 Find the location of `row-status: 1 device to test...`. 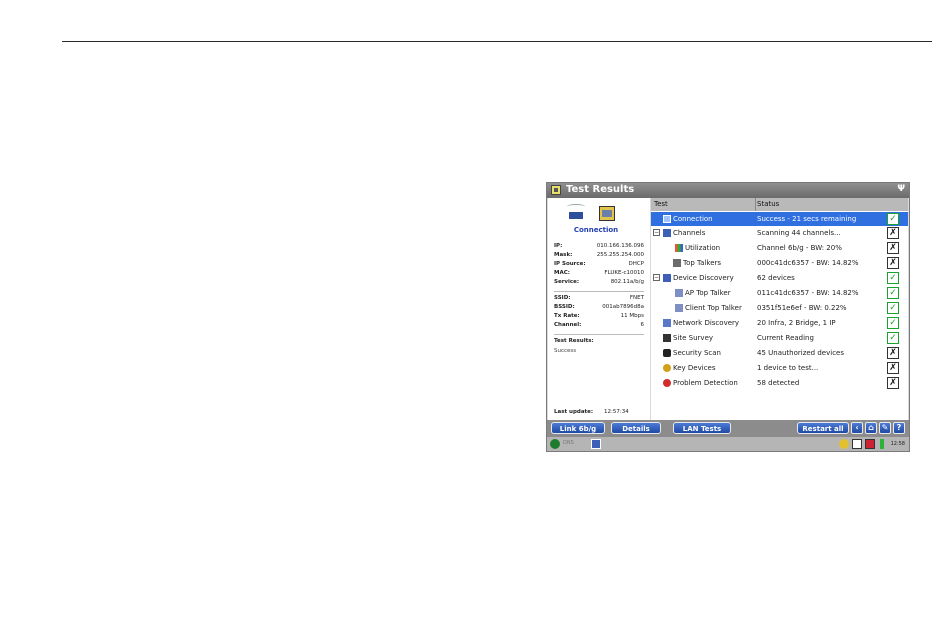

row-status: 1 device to test... is located at coordinates (788, 368).